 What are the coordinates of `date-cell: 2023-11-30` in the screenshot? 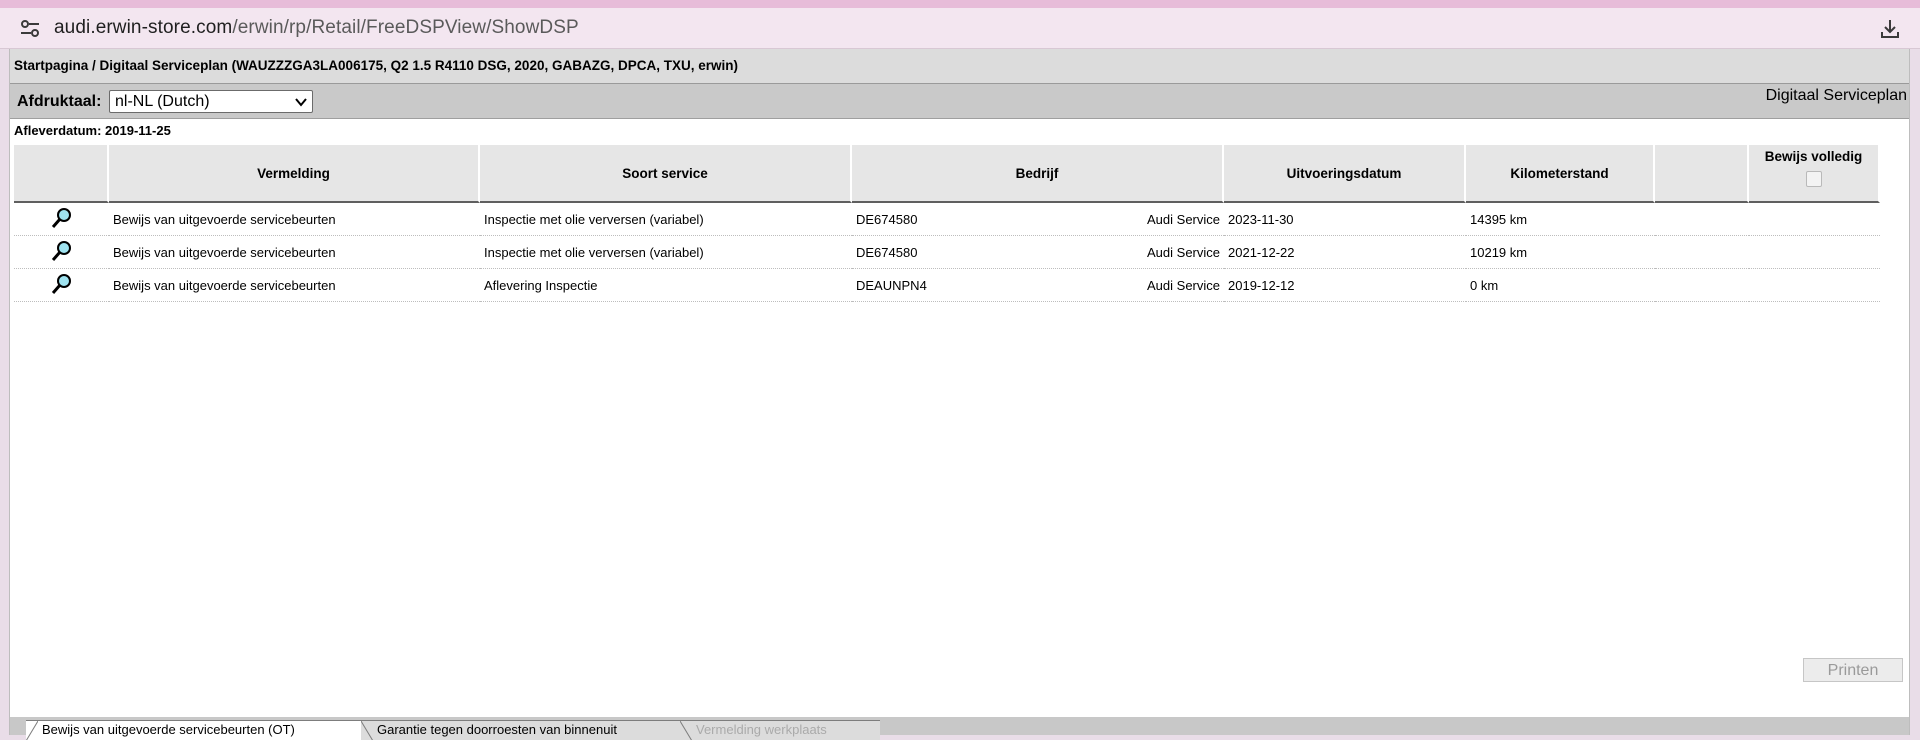 It's located at (1345, 219).